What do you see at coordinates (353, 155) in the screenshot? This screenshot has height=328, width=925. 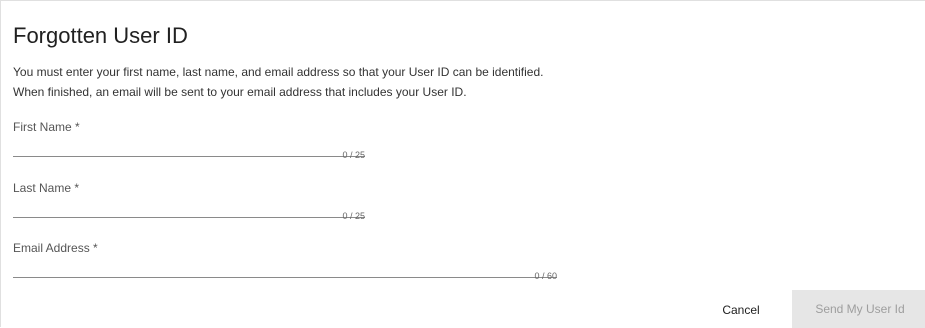 I see `first-name-char-counter: 0 / 25` at bounding box center [353, 155].